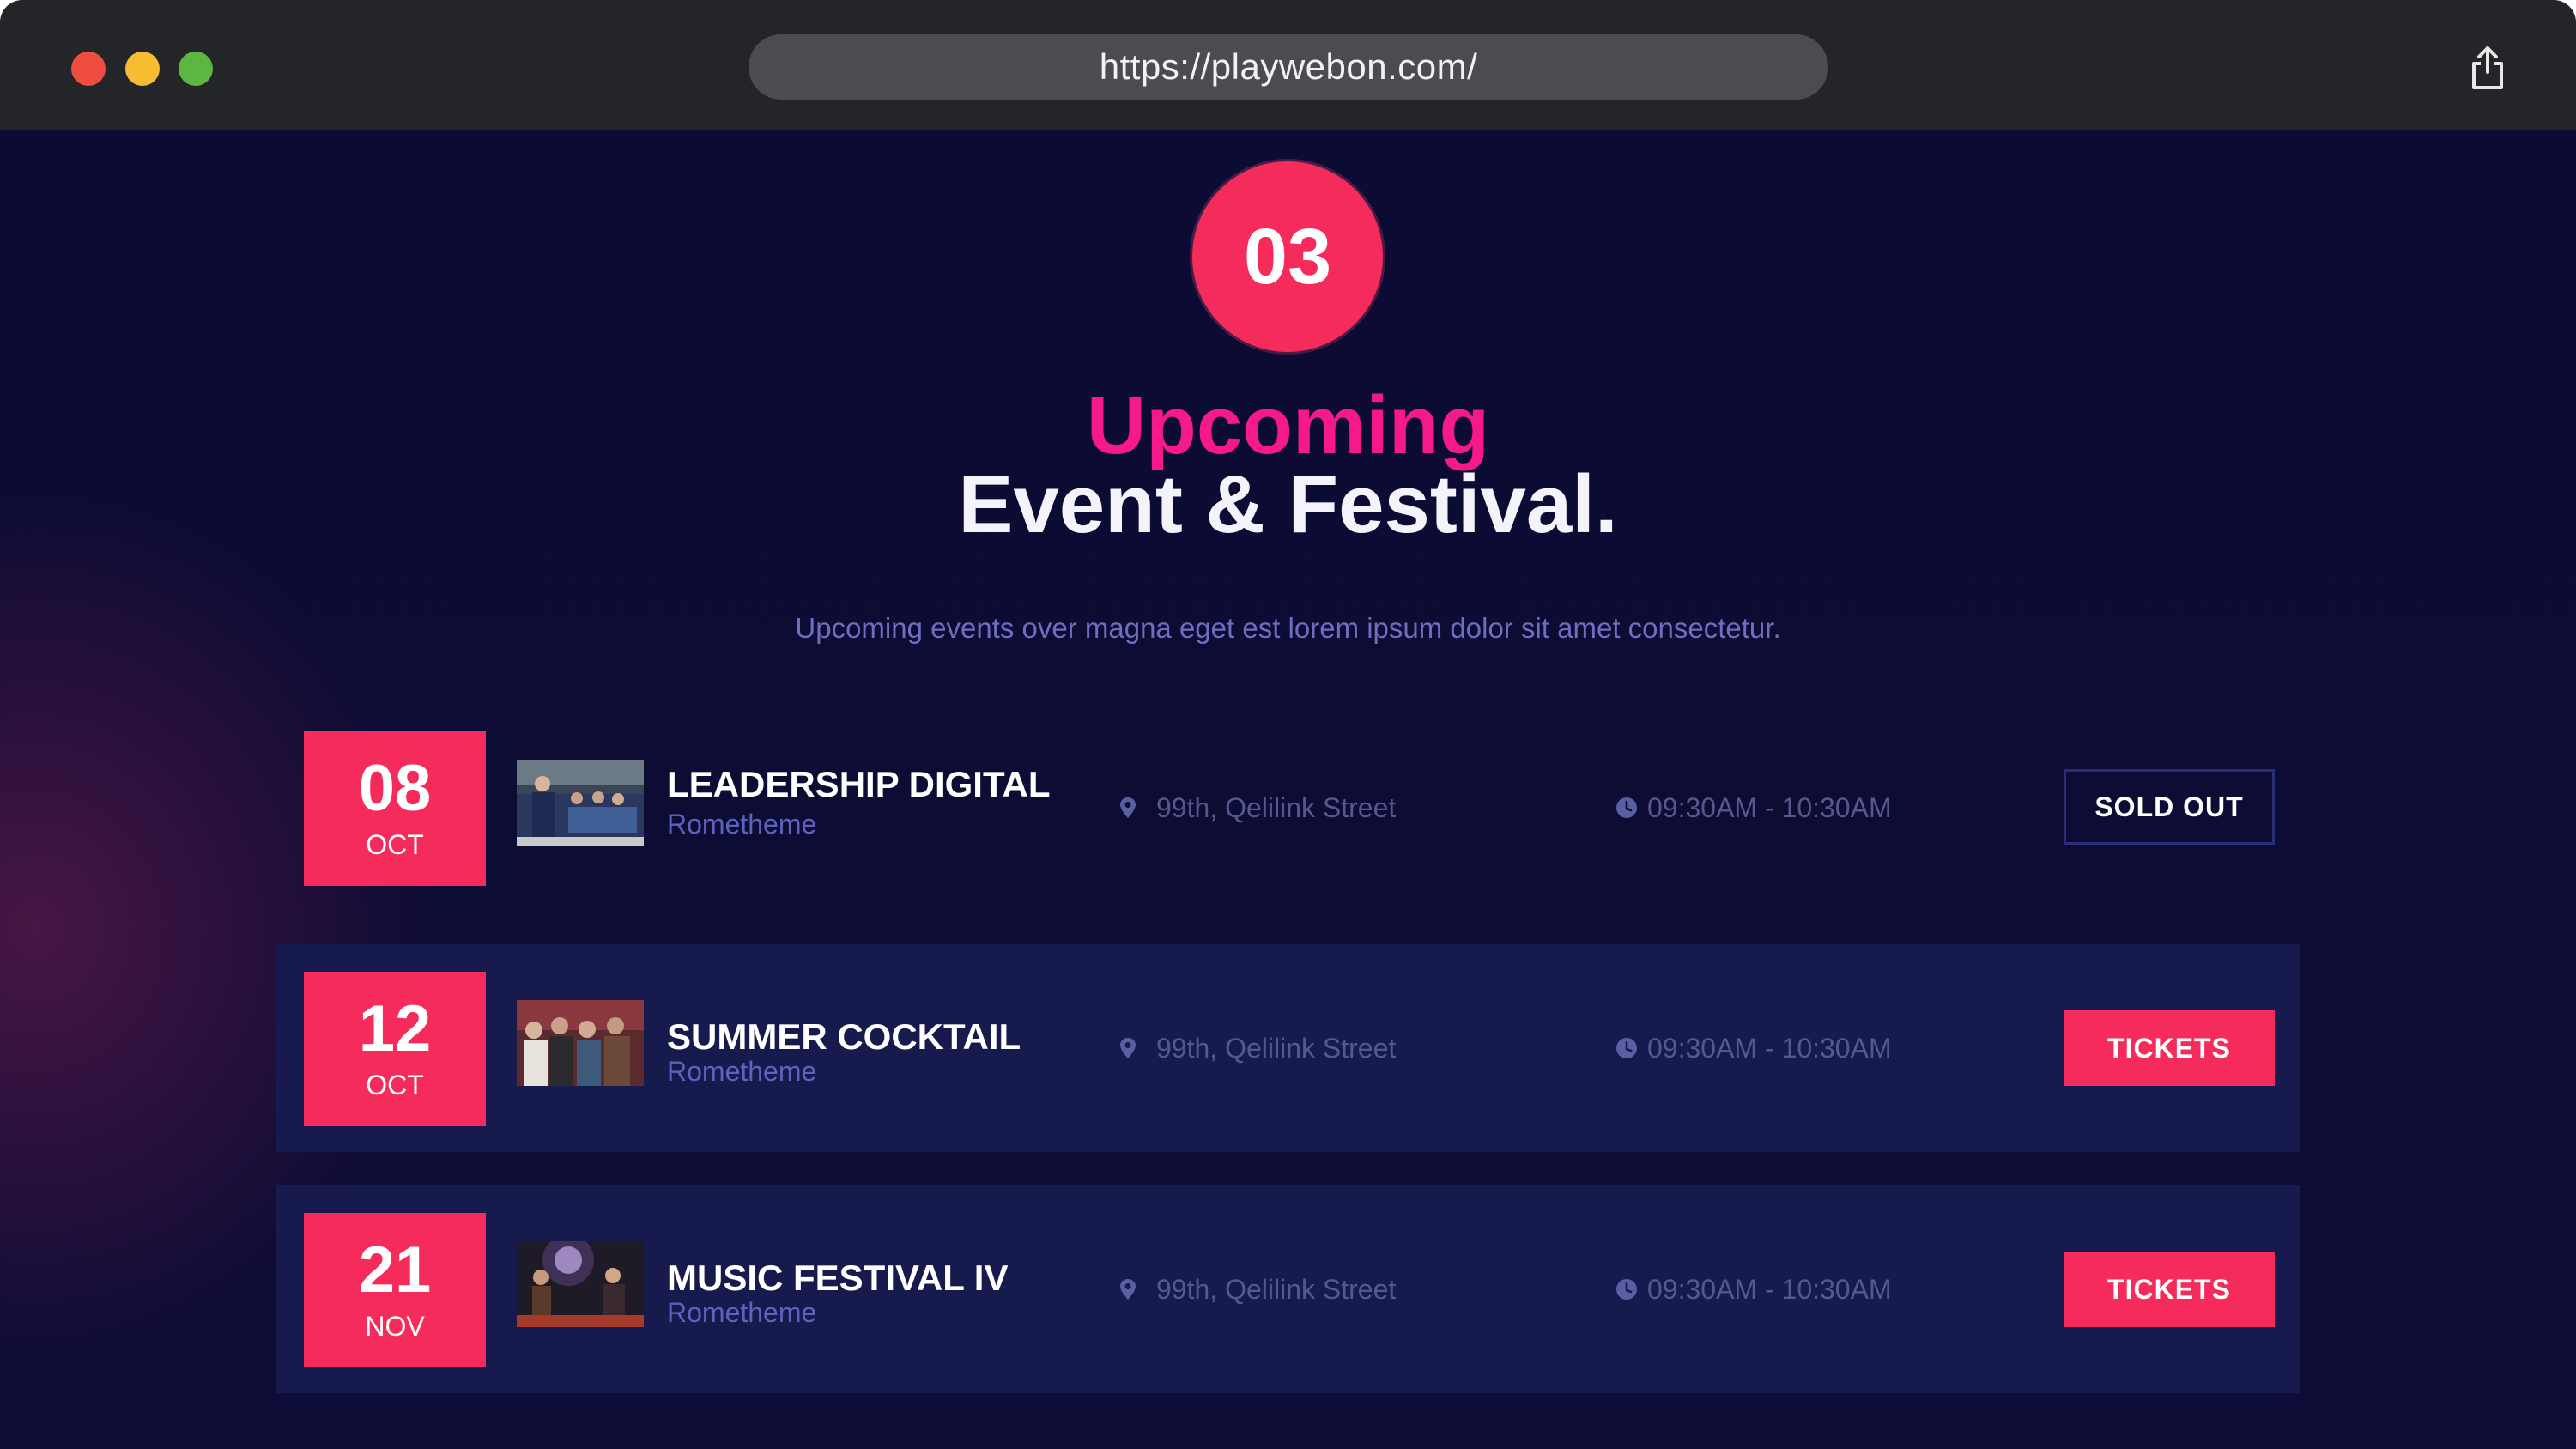  I want to click on date-box: 21 NOV, so click(395, 1290).